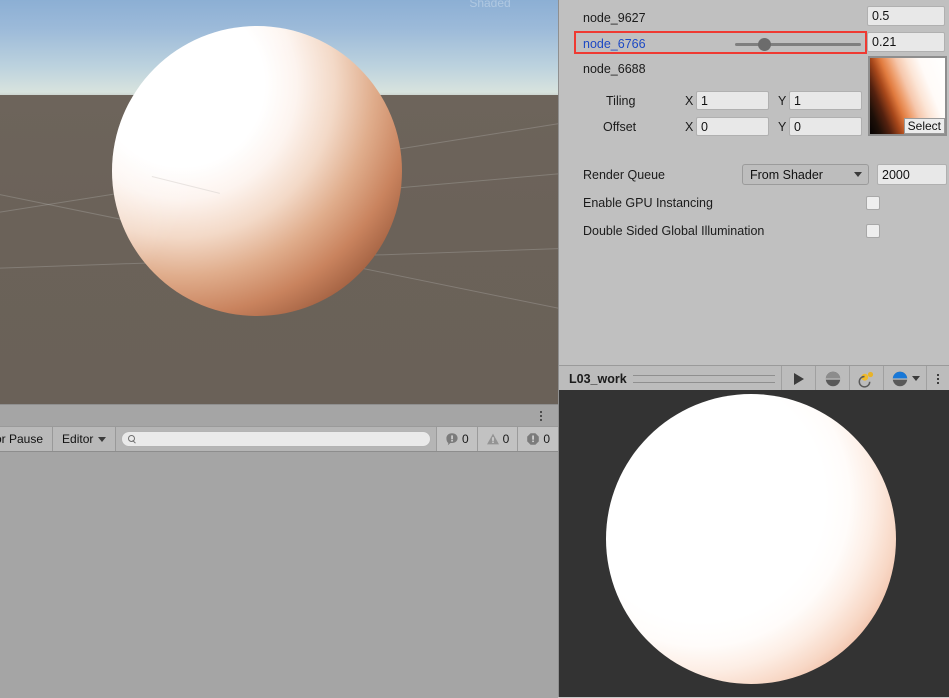  I want to click on offset-x-axis-label: X, so click(689, 127).